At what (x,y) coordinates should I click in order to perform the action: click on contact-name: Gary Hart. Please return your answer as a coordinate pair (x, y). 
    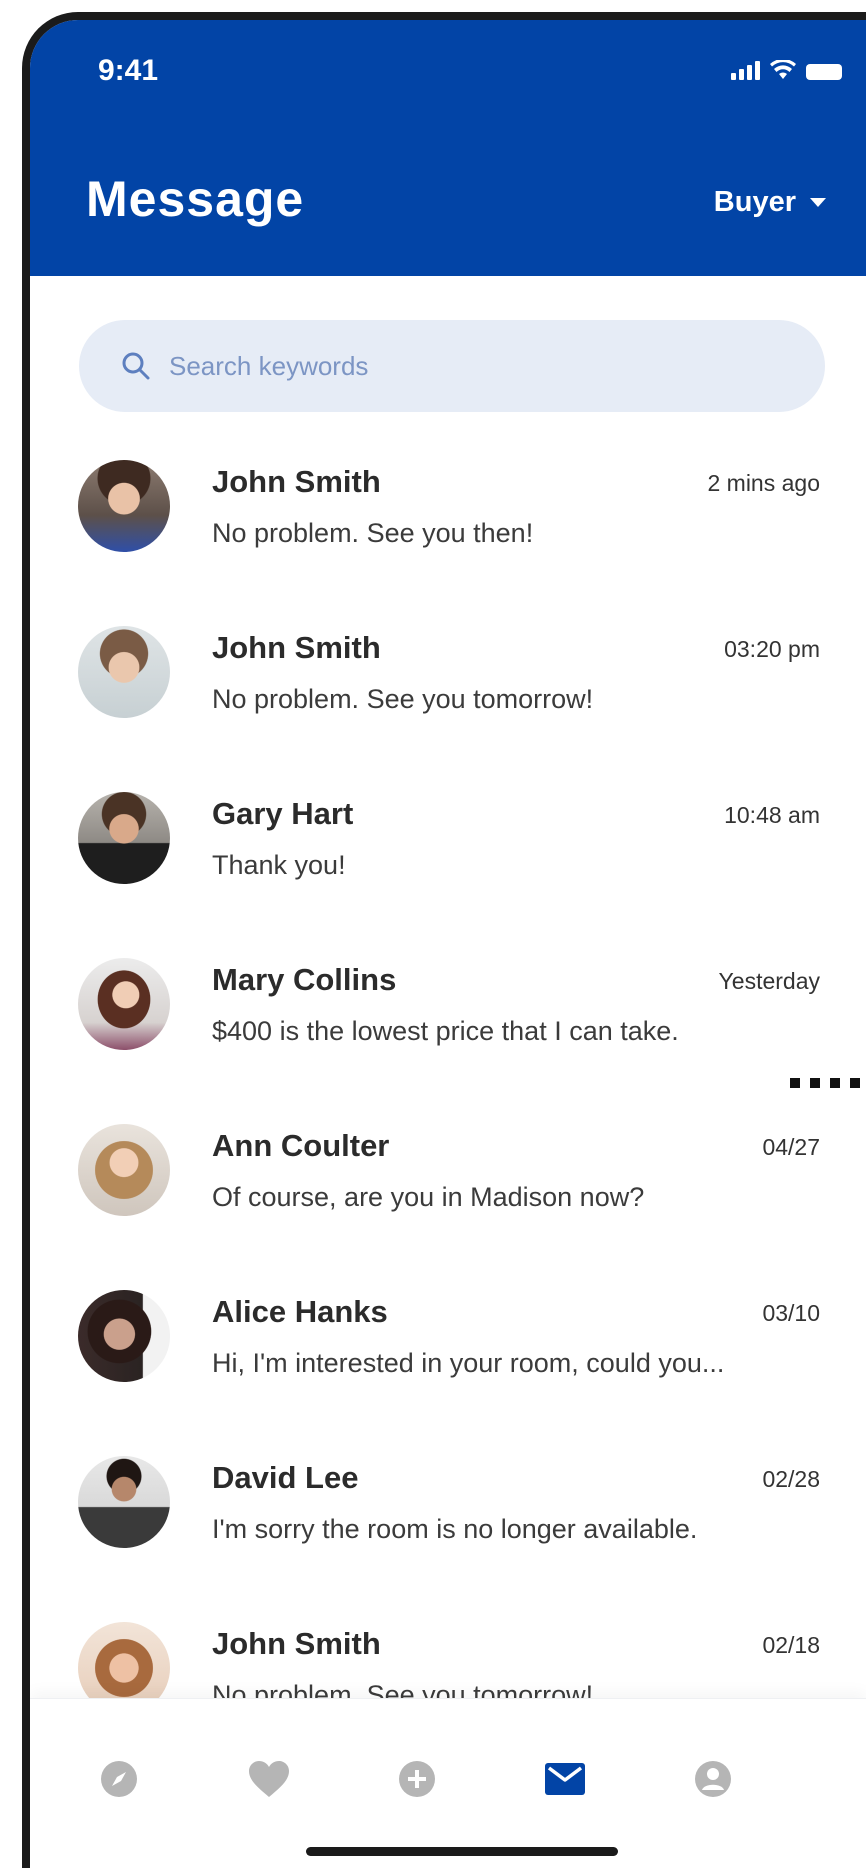
    Looking at the image, I should click on (283, 813).